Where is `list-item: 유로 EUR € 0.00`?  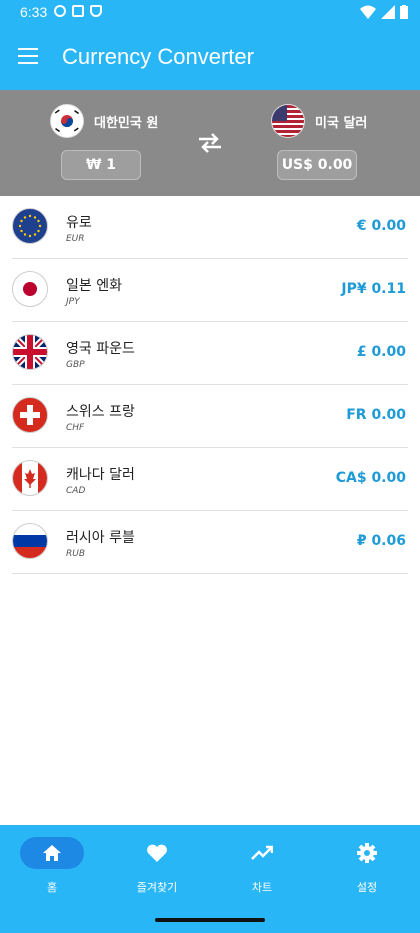
list-item: 유로 EUR € 0.00 is located at coordinates (210, 227).